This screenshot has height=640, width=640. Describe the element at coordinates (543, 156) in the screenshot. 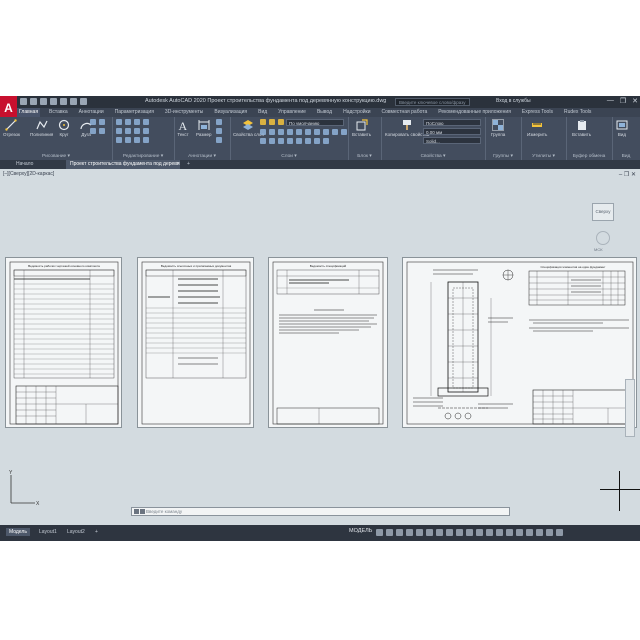

I see `panel-utilities-label: Утилиты ▾` at that location.